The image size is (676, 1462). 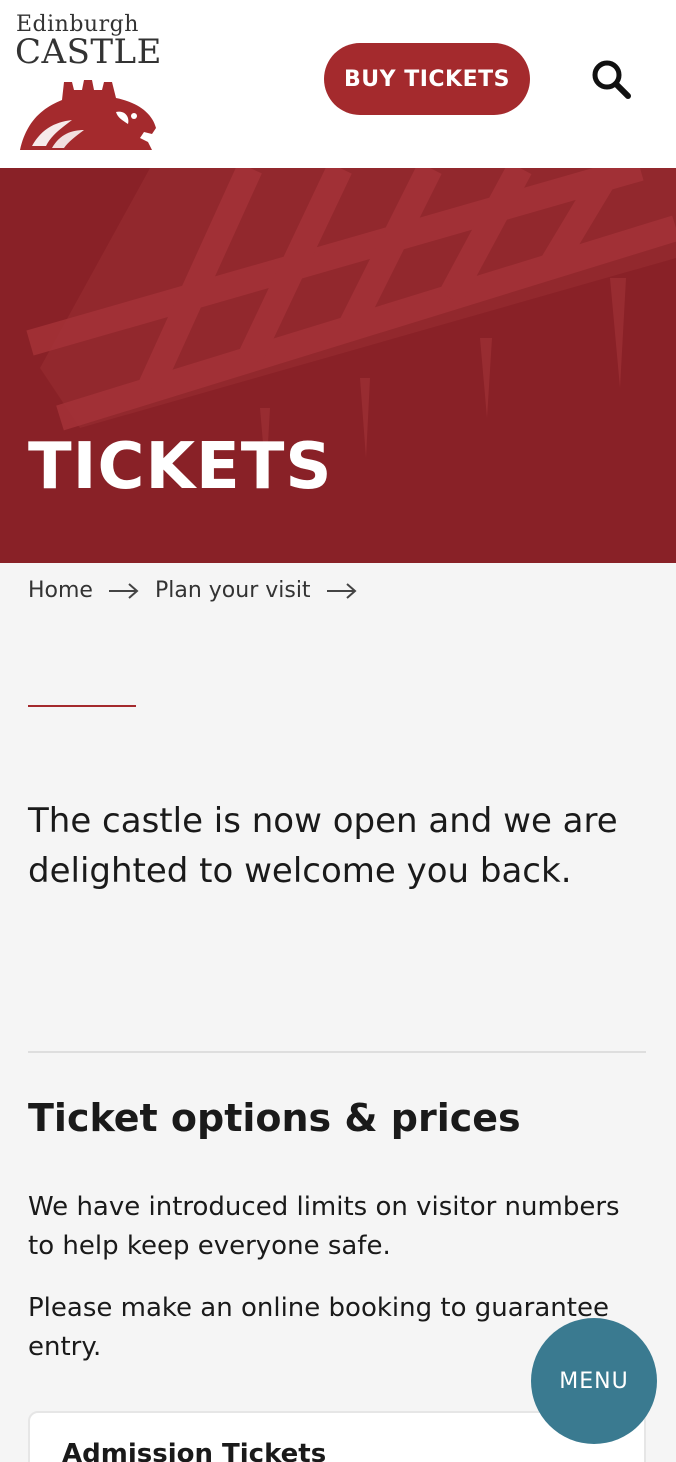 I want to click on menu-button: MENU, so click(x=594, y=1381).